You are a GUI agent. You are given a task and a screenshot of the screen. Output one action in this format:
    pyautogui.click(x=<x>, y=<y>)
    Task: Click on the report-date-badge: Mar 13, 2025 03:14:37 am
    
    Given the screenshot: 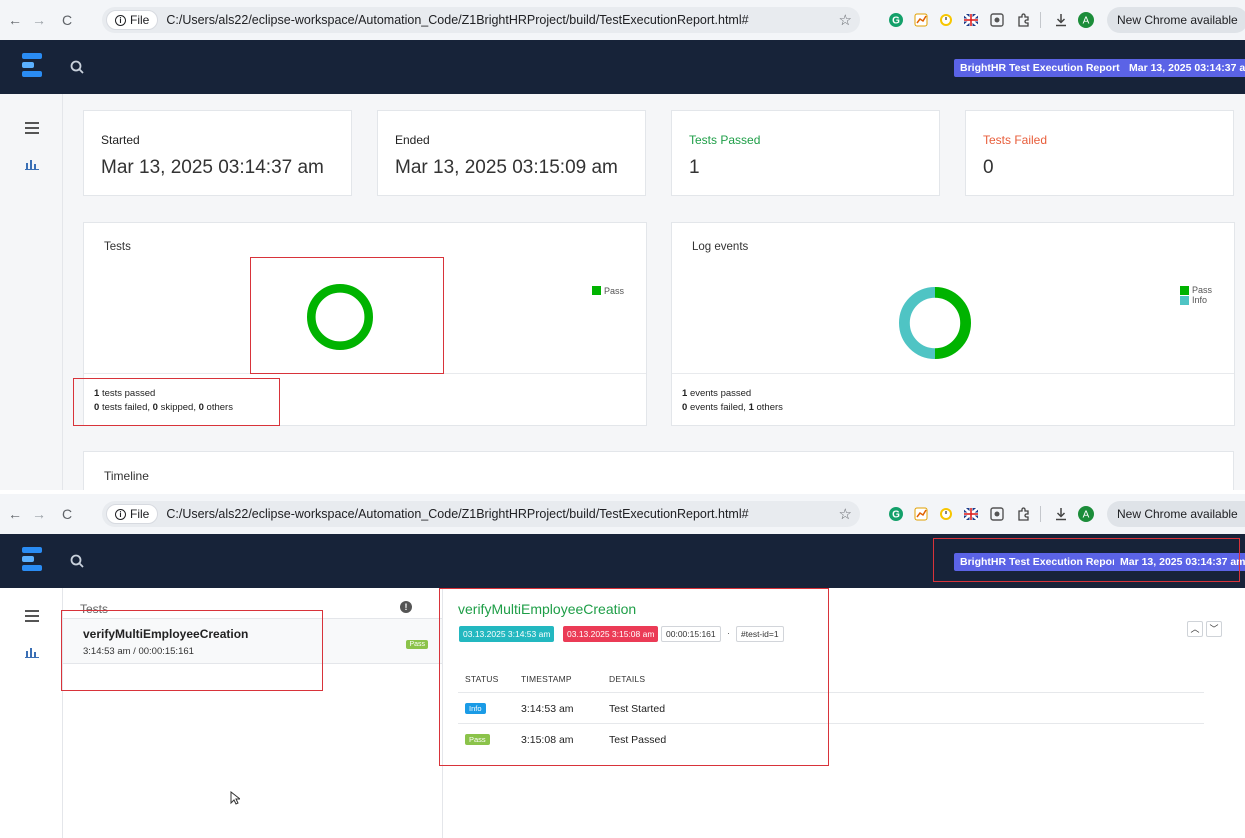 What is the action you would take?
    pyautogui.click(x=1184, y=68)
    